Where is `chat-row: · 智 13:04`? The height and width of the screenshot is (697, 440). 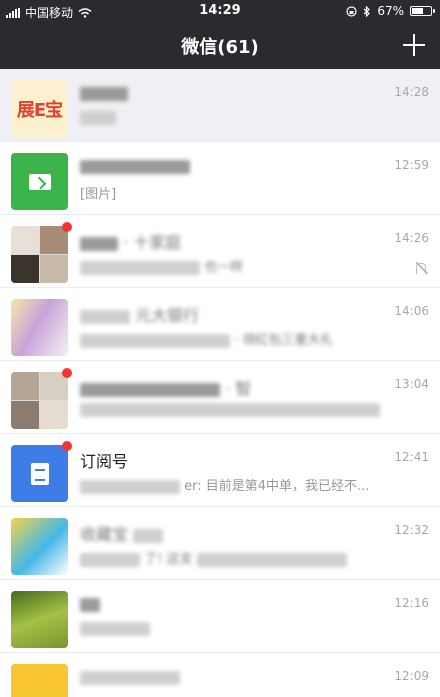 chat-row: · 智 13:04 is located at coordinates (220, 397).